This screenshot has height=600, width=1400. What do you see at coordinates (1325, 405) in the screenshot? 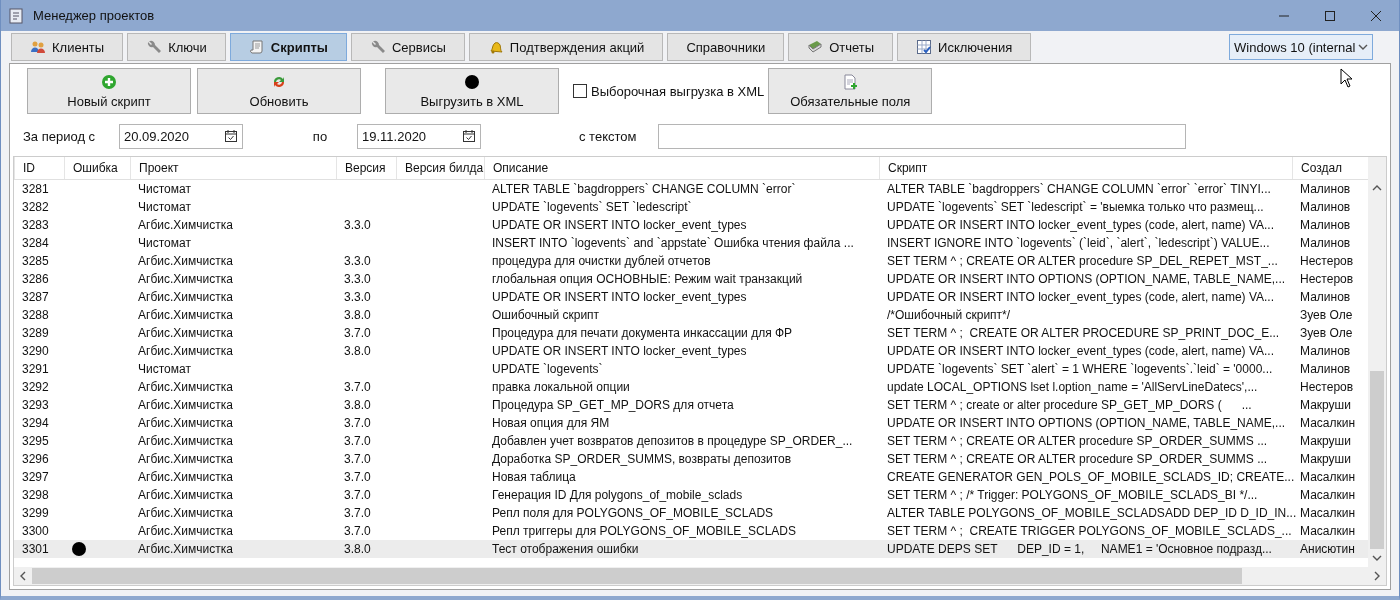
I see `table-cell-text: Макруши` at bounding box center [1325, 405].